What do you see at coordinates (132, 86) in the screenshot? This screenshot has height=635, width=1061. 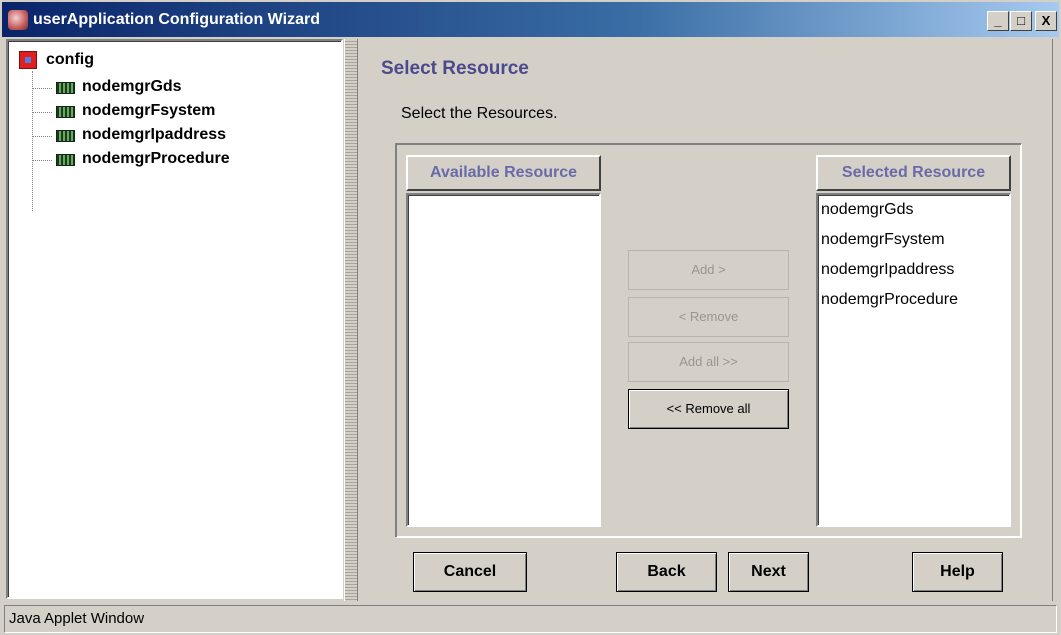 I see `tree-item-label: nodemgrGds` at bounding box center [132, 86].